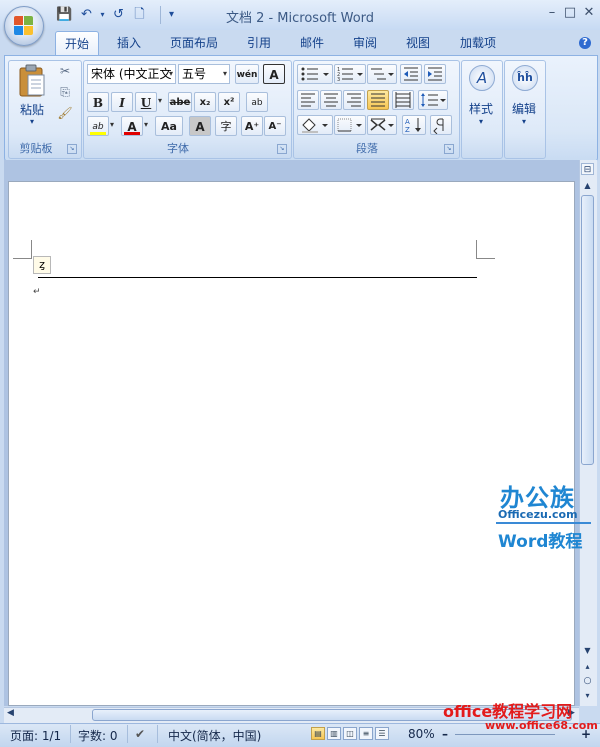  What do you see at coordinates (32, 121) in the screenshot?
I see `paste-dropdown-icon: ▾` at bounding box center [32, 121].